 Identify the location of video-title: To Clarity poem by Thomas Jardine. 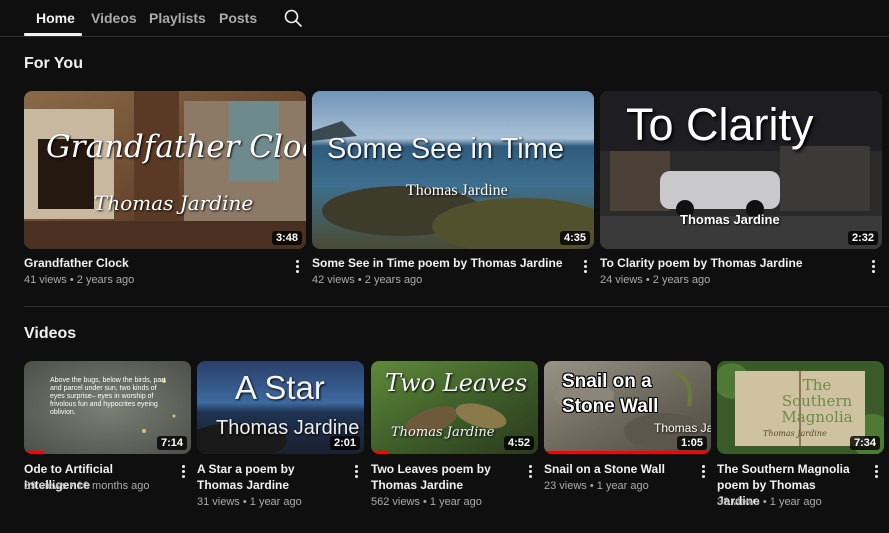
(730, 263).